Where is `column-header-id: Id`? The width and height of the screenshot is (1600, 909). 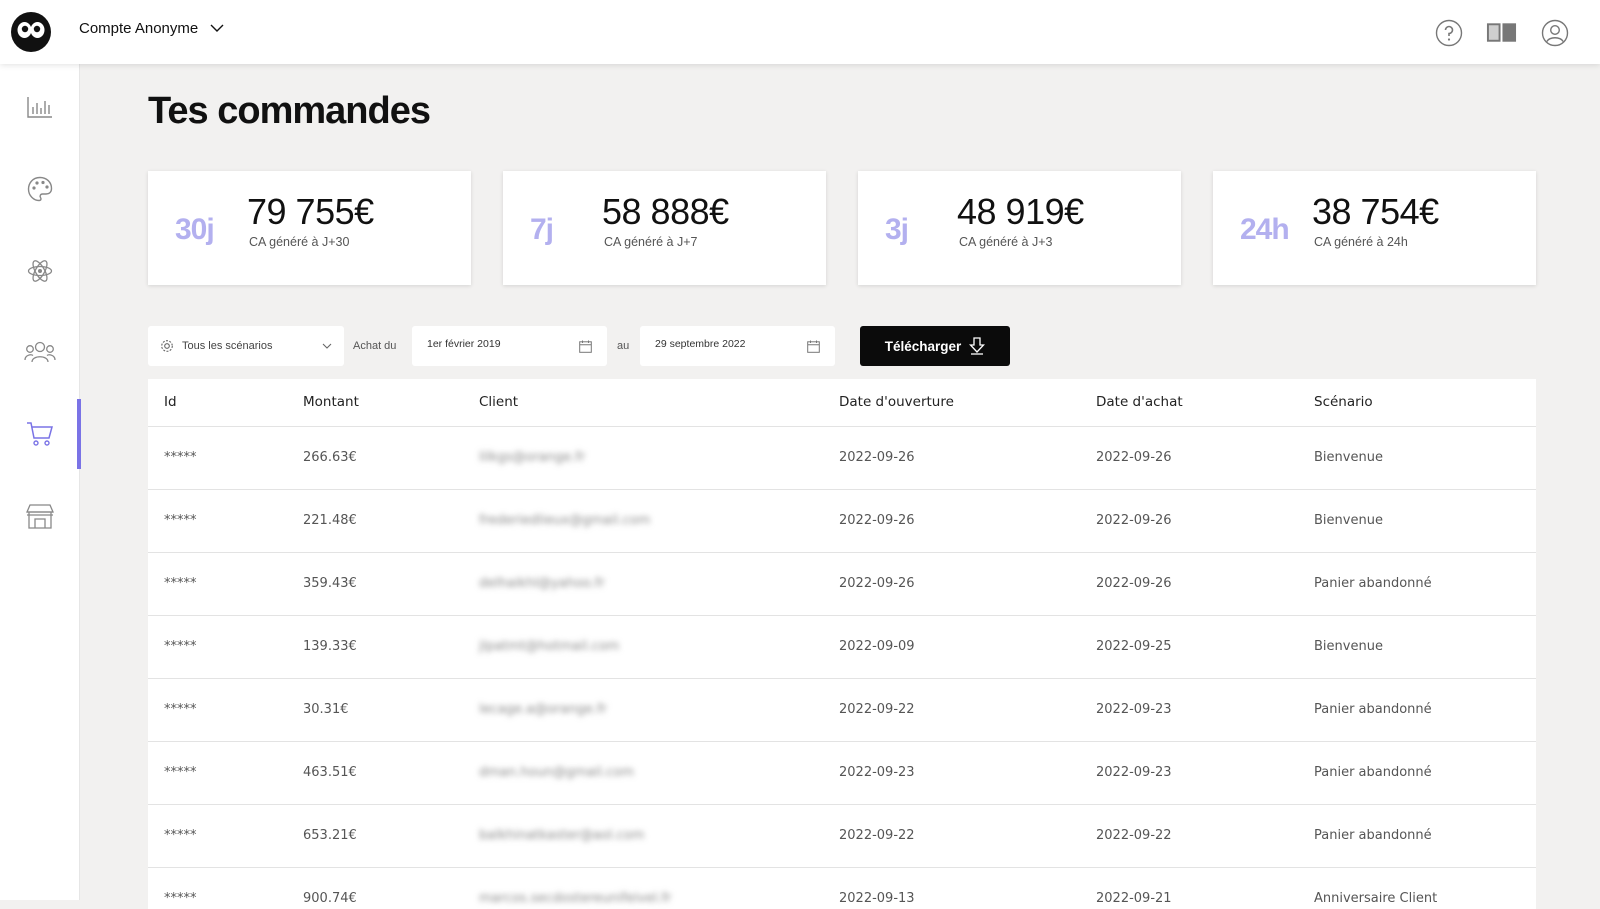
column-header-id: Id is located at coordinates (217, 403).